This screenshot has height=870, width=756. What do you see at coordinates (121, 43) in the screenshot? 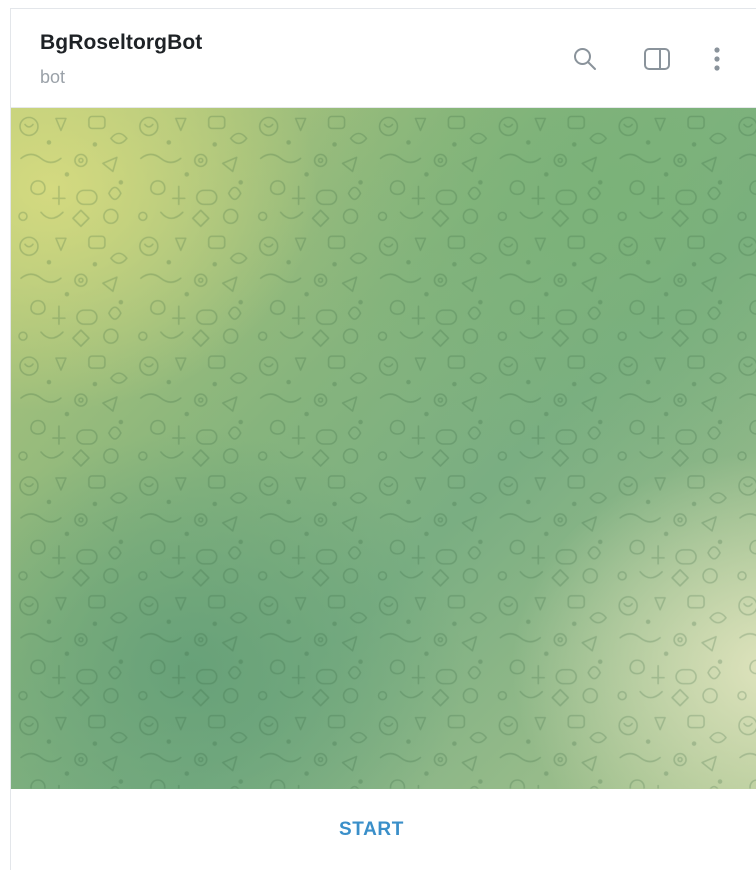
I see `chat-title: BgRoseltorgBot` at bounding box center [121, 43].